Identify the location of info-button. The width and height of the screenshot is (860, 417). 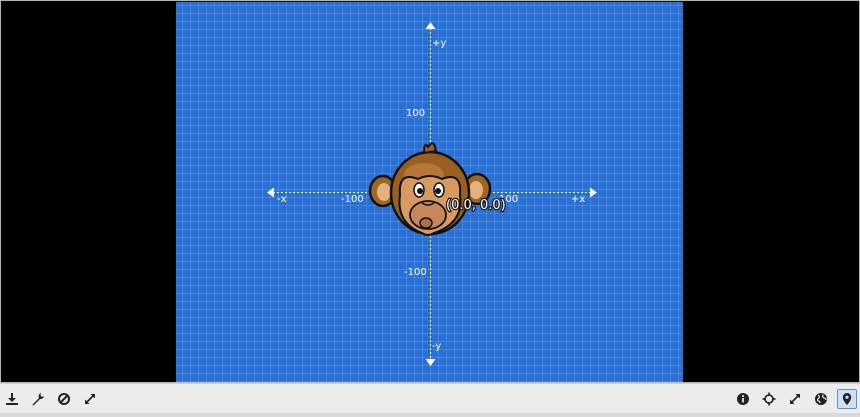
(743, 399).